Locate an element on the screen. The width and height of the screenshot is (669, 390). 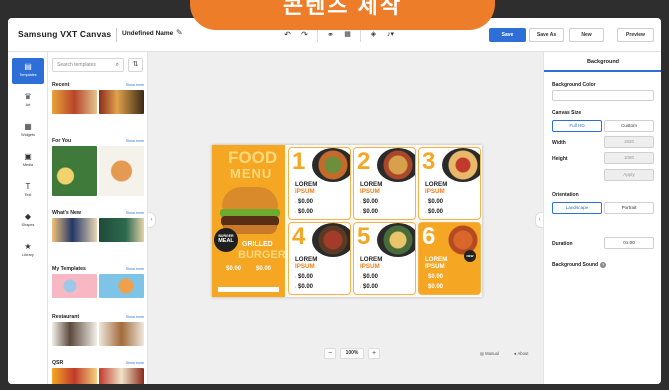
bg-color-input is located at coordinates (603, 95).